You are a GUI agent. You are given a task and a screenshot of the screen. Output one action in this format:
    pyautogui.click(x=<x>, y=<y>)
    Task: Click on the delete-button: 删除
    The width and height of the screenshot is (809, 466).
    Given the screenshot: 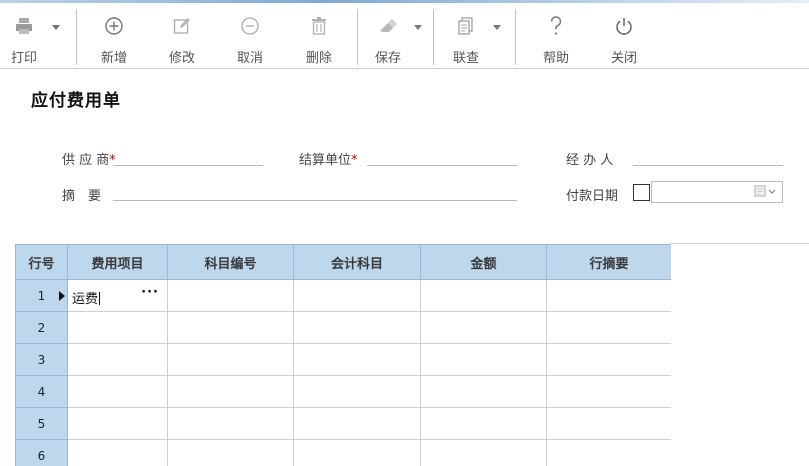 What is the action you would take?
    pyautogui.click(x=319, y=40)
    